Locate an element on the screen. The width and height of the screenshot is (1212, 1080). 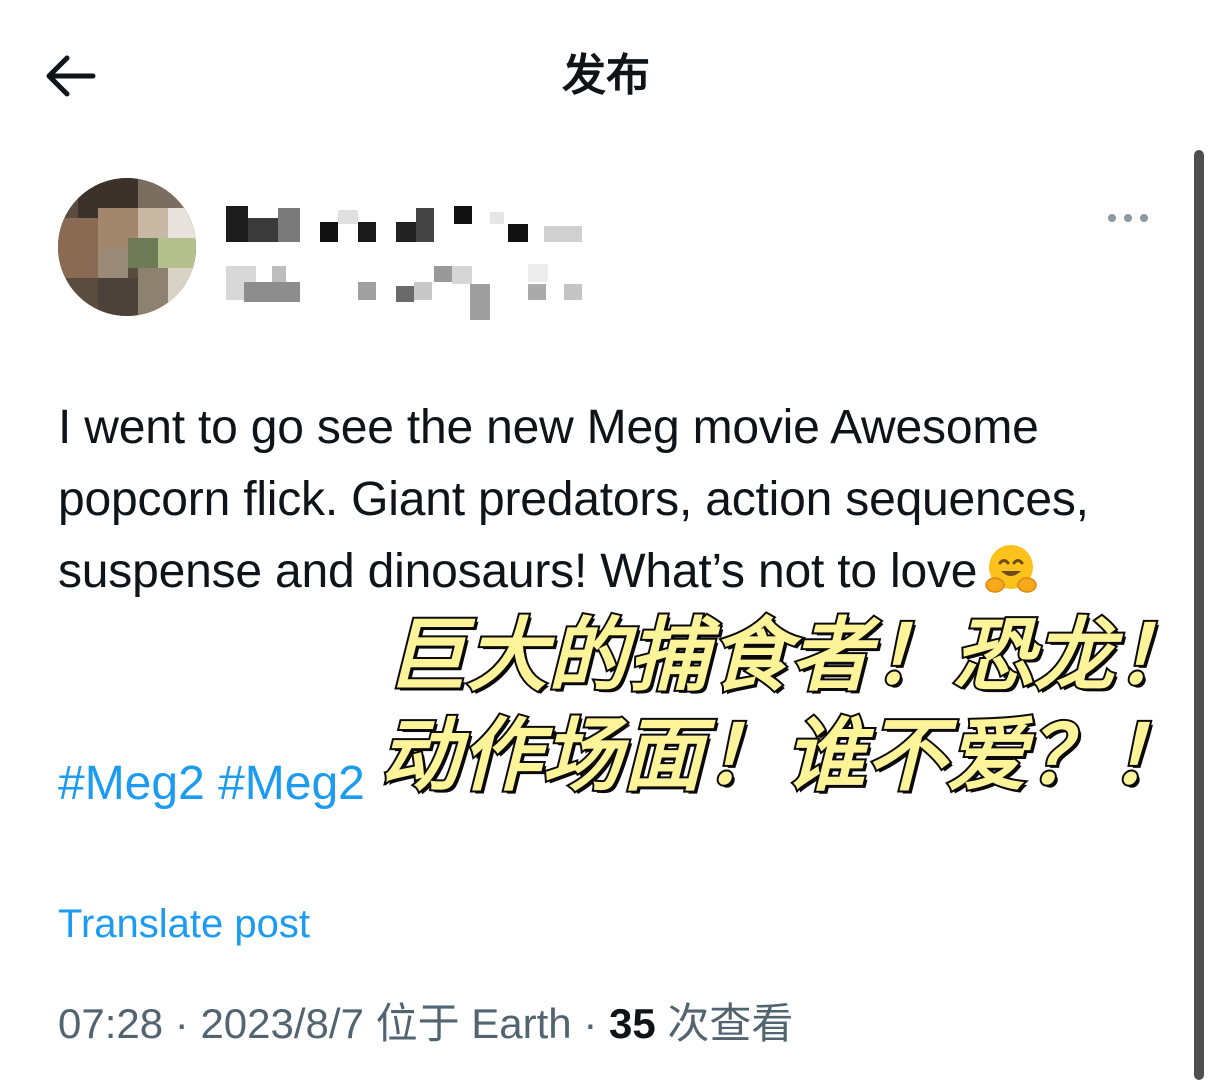
hugging-face-emoji is located at coordinates (1011, 569).